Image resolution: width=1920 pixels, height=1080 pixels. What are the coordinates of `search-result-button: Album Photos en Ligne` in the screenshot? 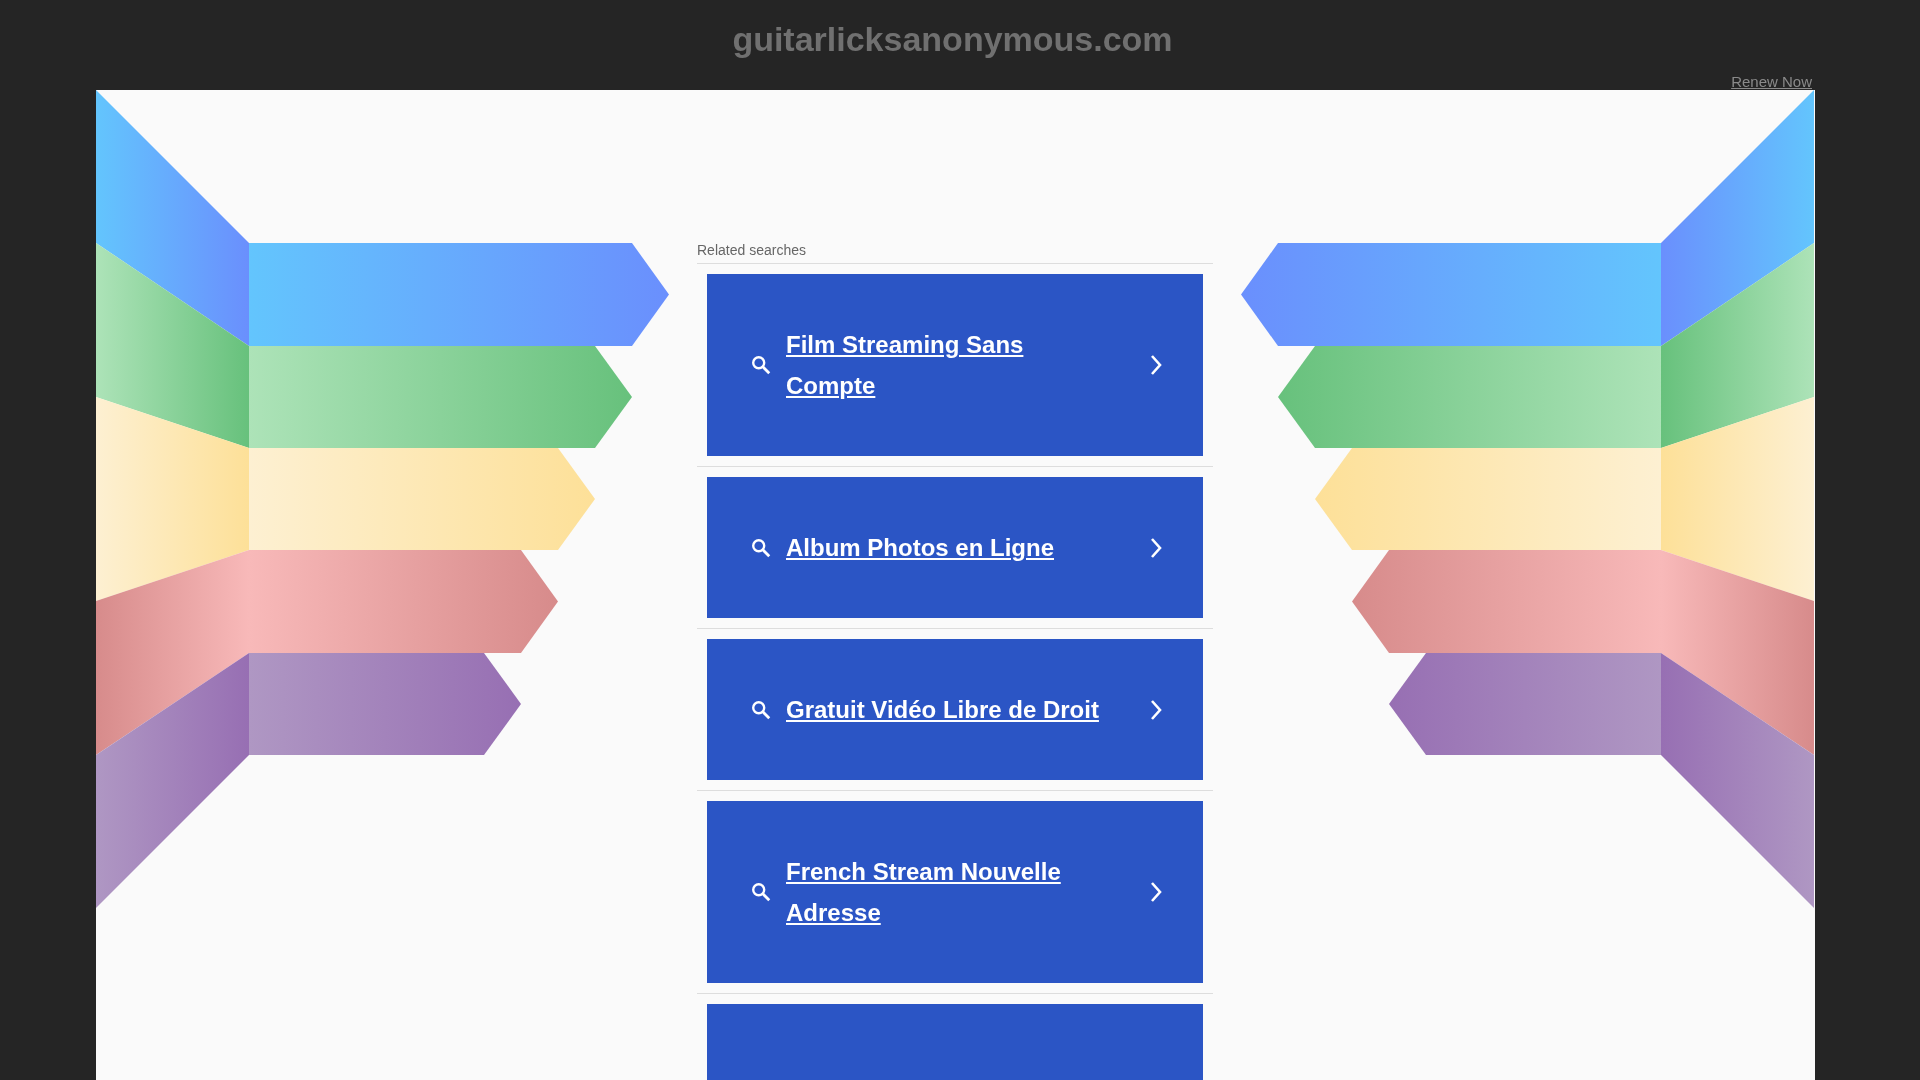 It's located at (955, 547).